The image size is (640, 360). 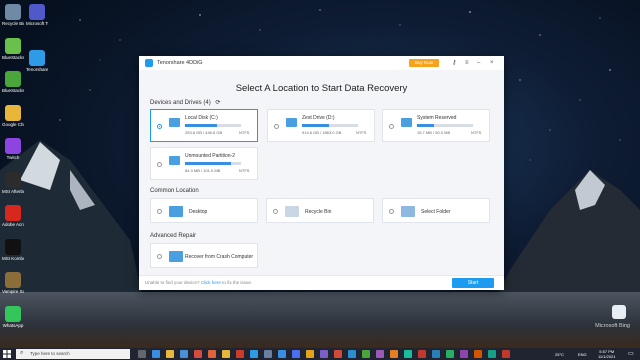 What do you see at coordinates (211, 282) in the screenshot?
I see `fix-issue-link: Click here` at bounding box center [211, 282].